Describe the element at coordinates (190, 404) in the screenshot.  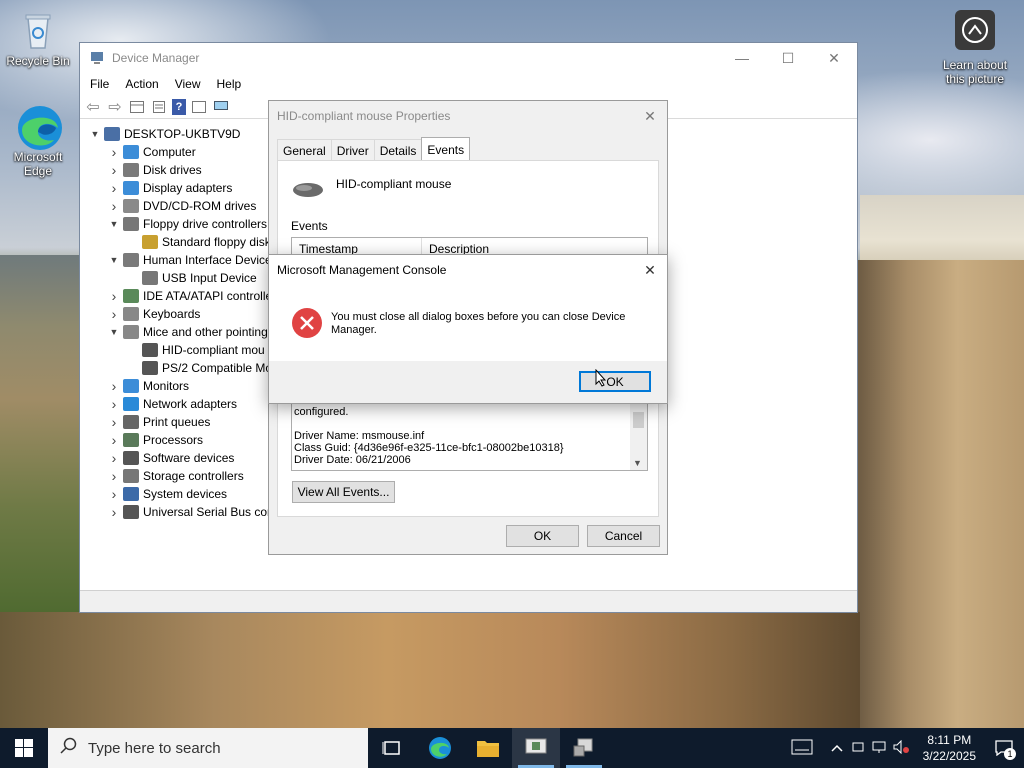
I see `tree-item-label: Network adapters` at that location.